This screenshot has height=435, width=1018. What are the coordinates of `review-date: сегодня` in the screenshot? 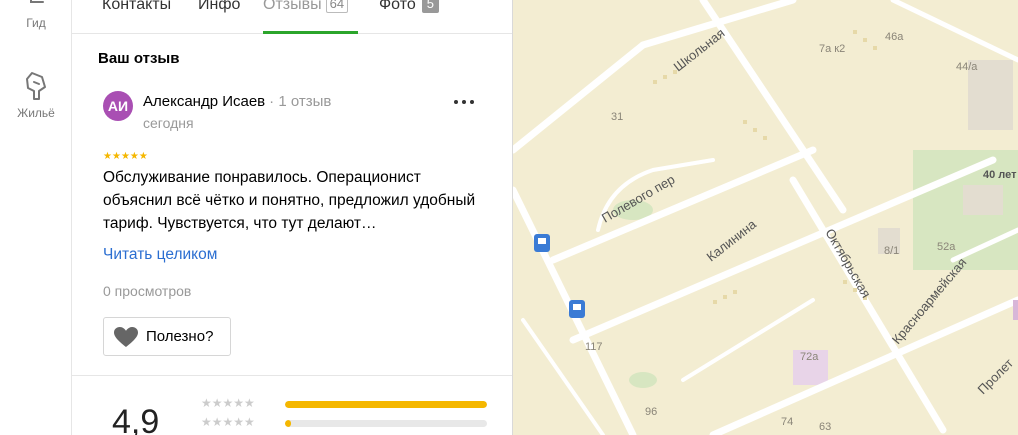 It's located at (168, 123).